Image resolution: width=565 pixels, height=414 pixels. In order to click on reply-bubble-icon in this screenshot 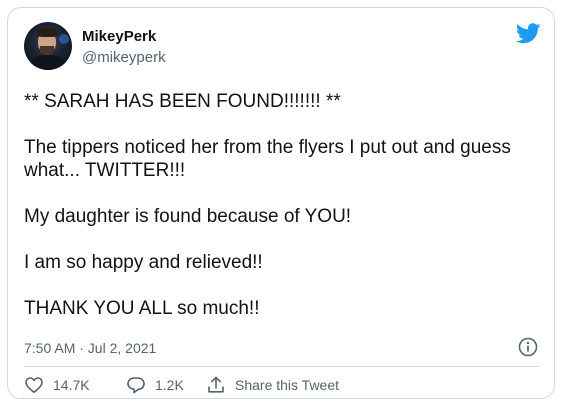, I will do `click(136, 385)`.